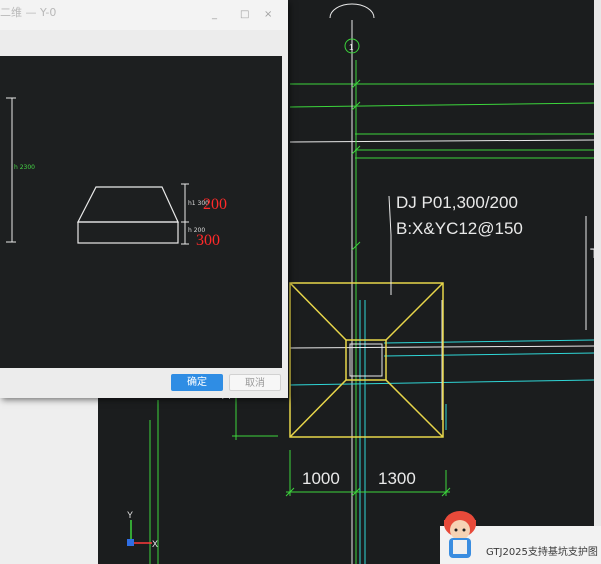  What do you see at coordinates (457, 202) in the screenshot?
I see `foundation-annotation-line1: DJ P01,300/200` at bounding box center [457, 202].